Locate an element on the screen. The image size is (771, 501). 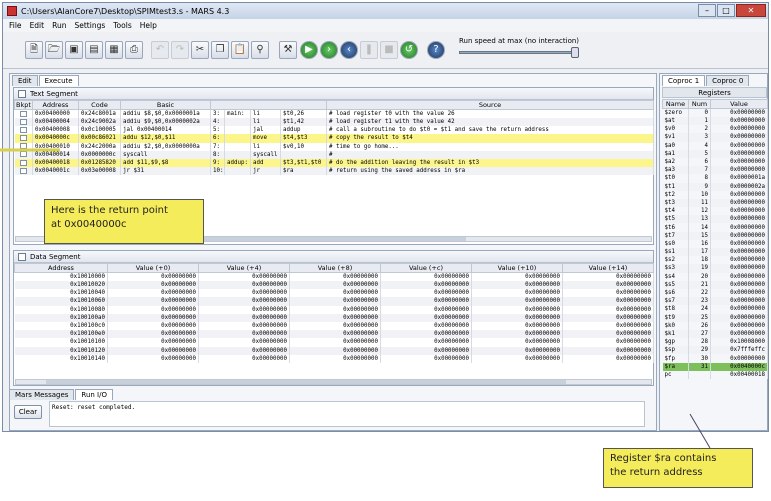
new-file-icon: 🗎 is located at coordinates (34, 50).